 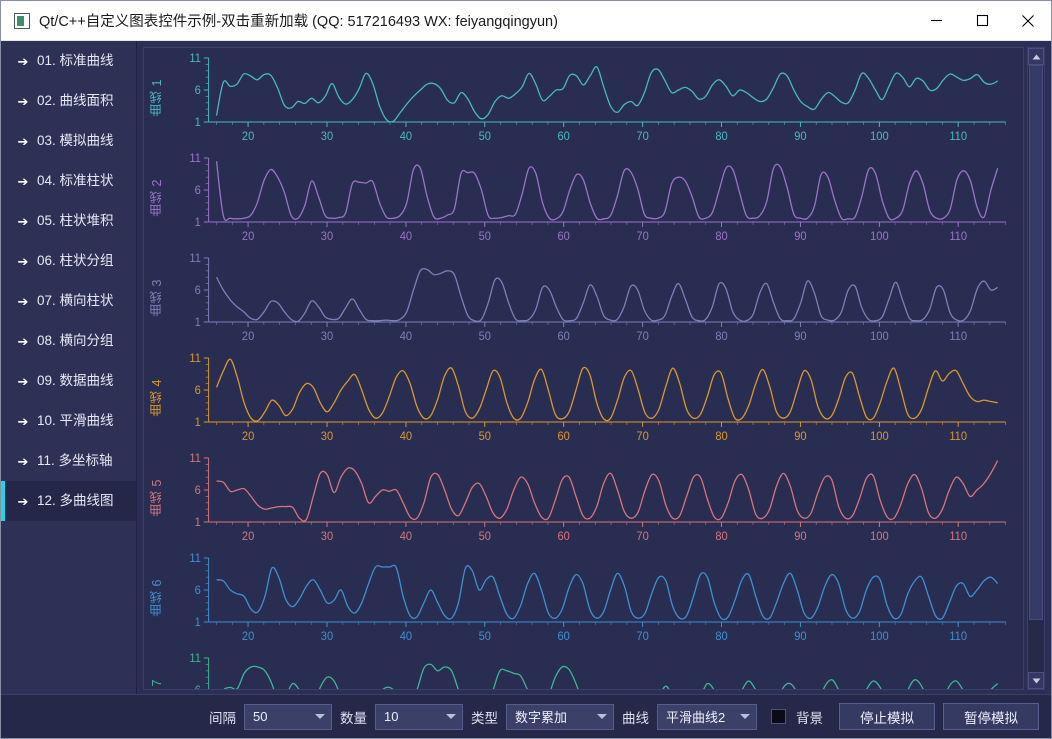 I want to click on panel-plot-4: 1 6 11 20 30 40 50 60 70 80 90 100 110, so click(x=595, y=398).